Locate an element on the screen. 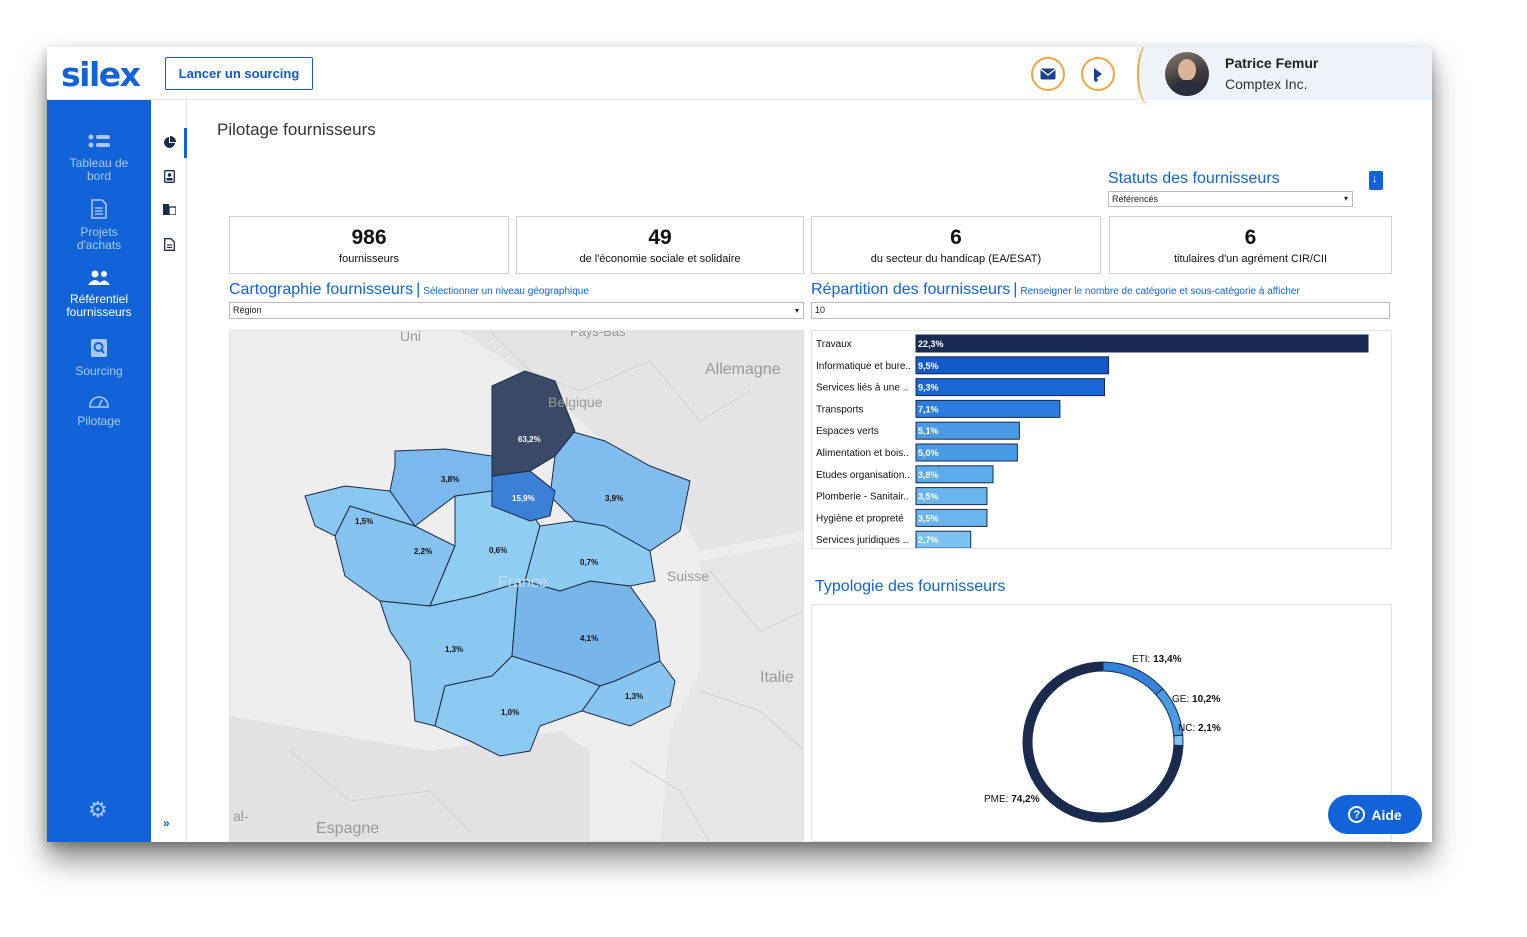 Image resolution: width=1527 pixels, height=937 pixels. donut-label: NC: 2,1% is located at coordinates (1199, 728).